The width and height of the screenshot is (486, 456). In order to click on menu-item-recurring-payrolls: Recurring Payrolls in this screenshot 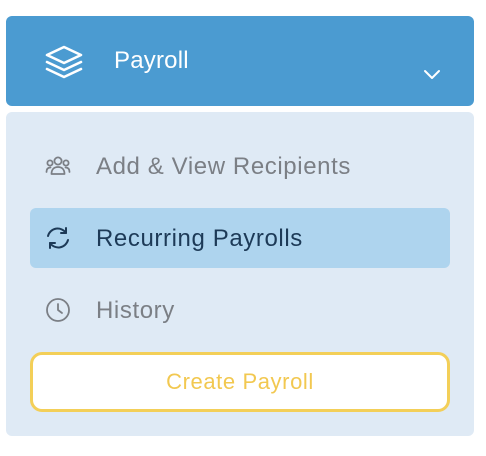, I will do `click(240, 238)`.